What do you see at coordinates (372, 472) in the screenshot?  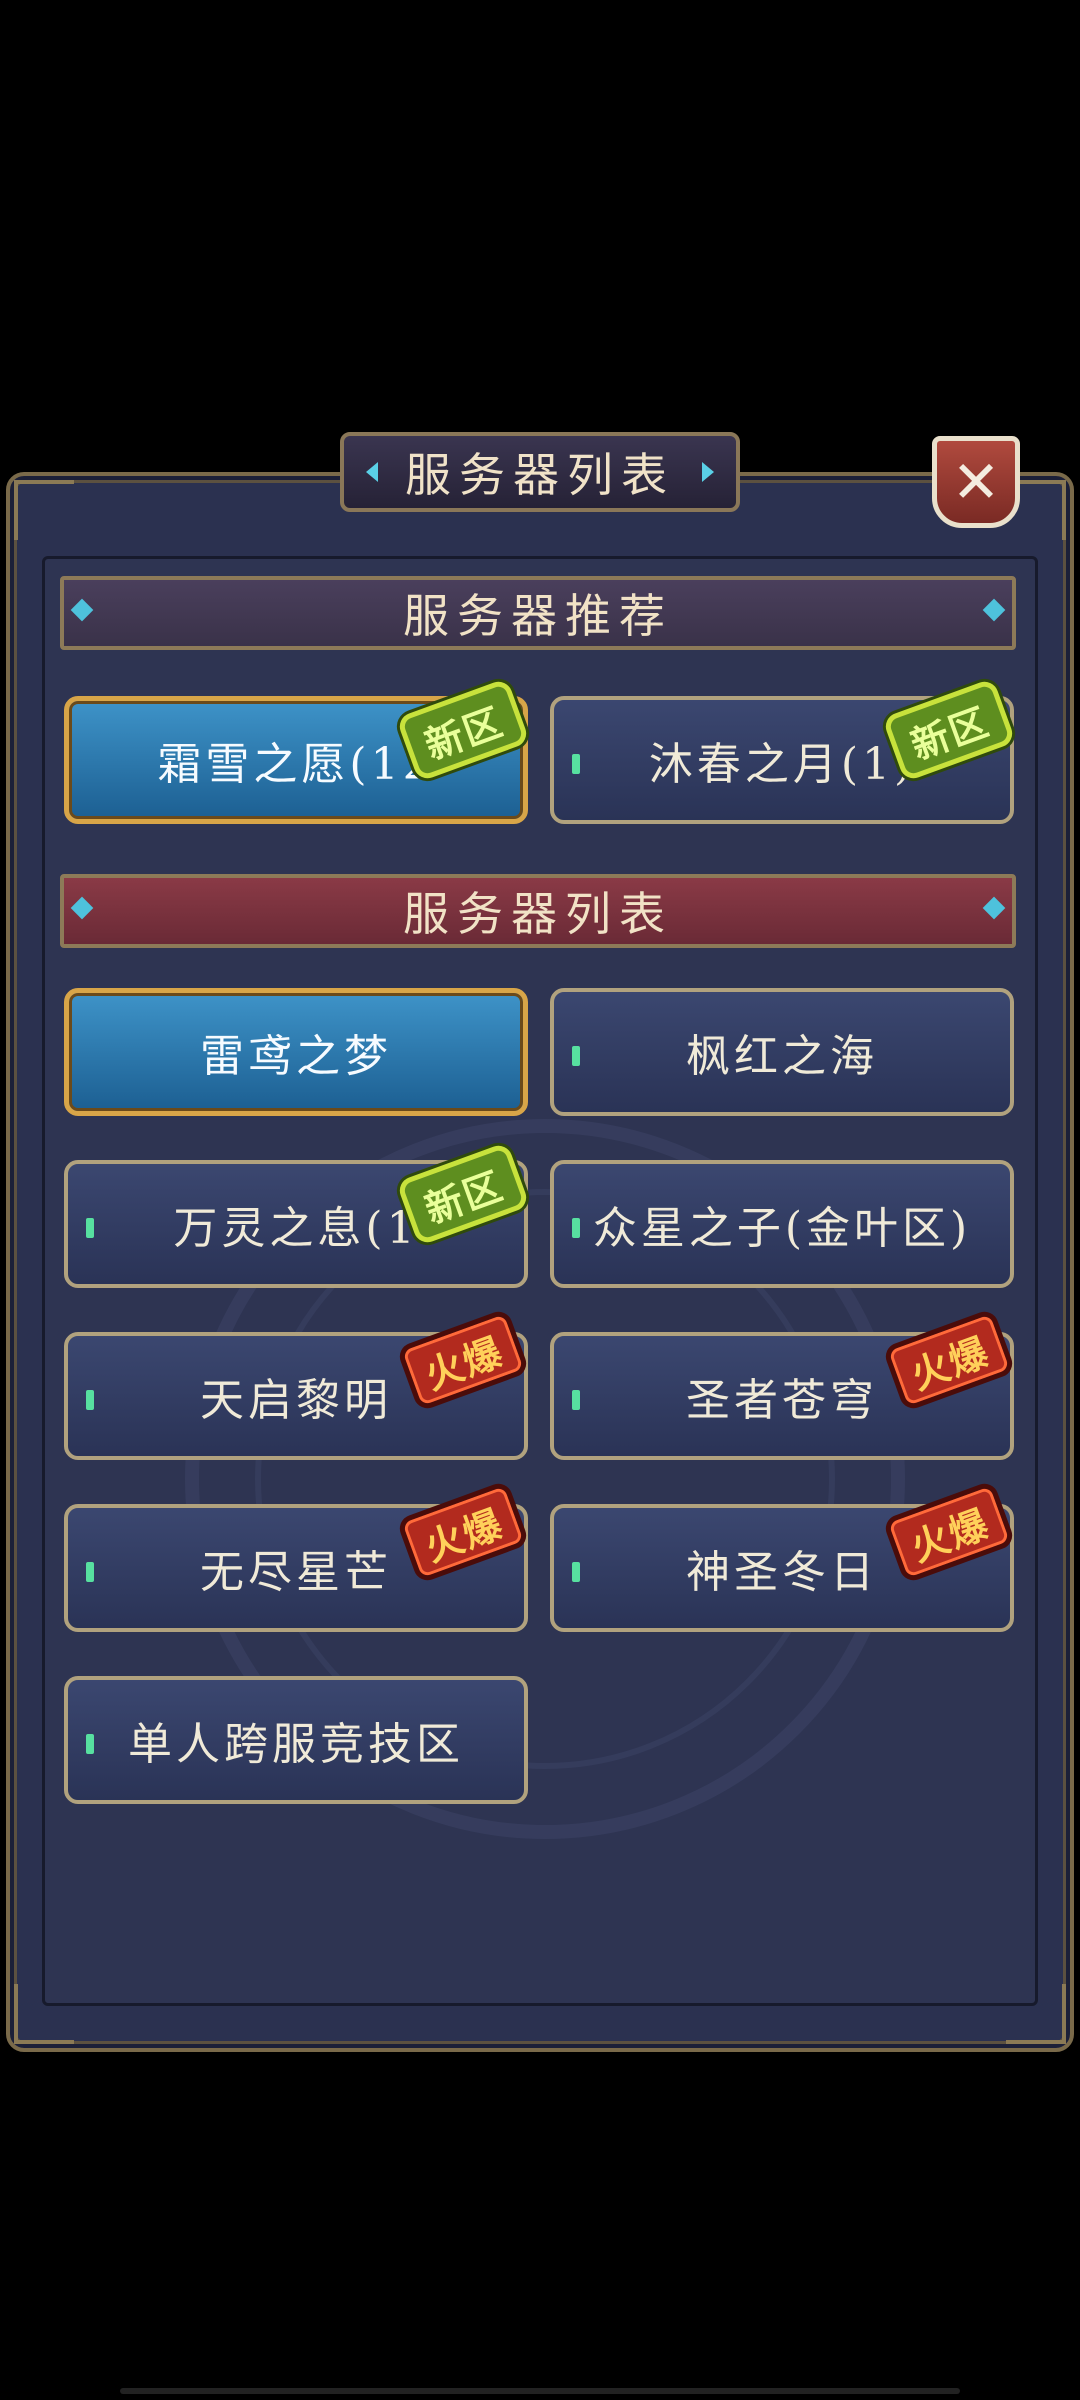 I see `arrow-left-icon` at bounding box center [372, 472].